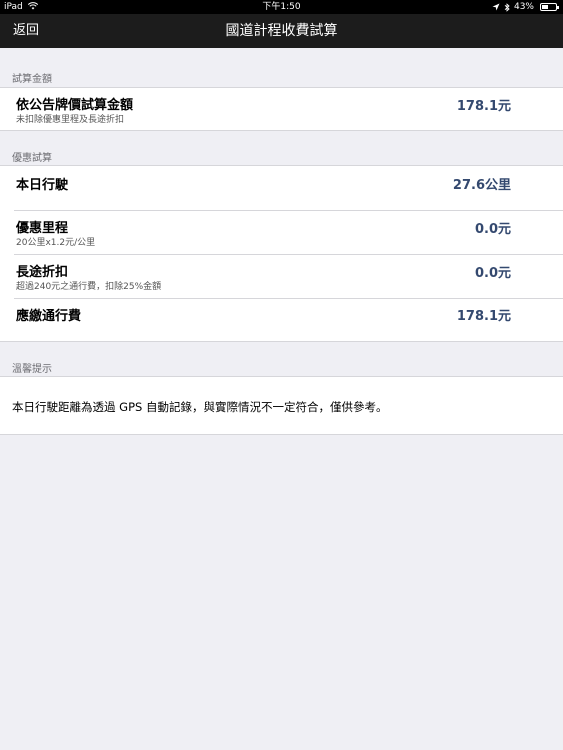 This screenshot has height=750, width=563. Describe the element at coordinates (42, 272) in the screenshot. I see `row-label: 長途折扣` at that location.